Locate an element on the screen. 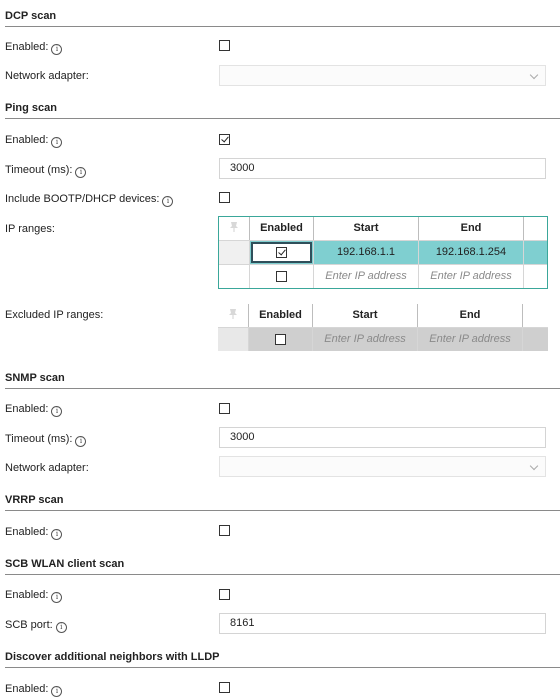  dcp-enabled-checkbox is located at coordinates (224, 45).